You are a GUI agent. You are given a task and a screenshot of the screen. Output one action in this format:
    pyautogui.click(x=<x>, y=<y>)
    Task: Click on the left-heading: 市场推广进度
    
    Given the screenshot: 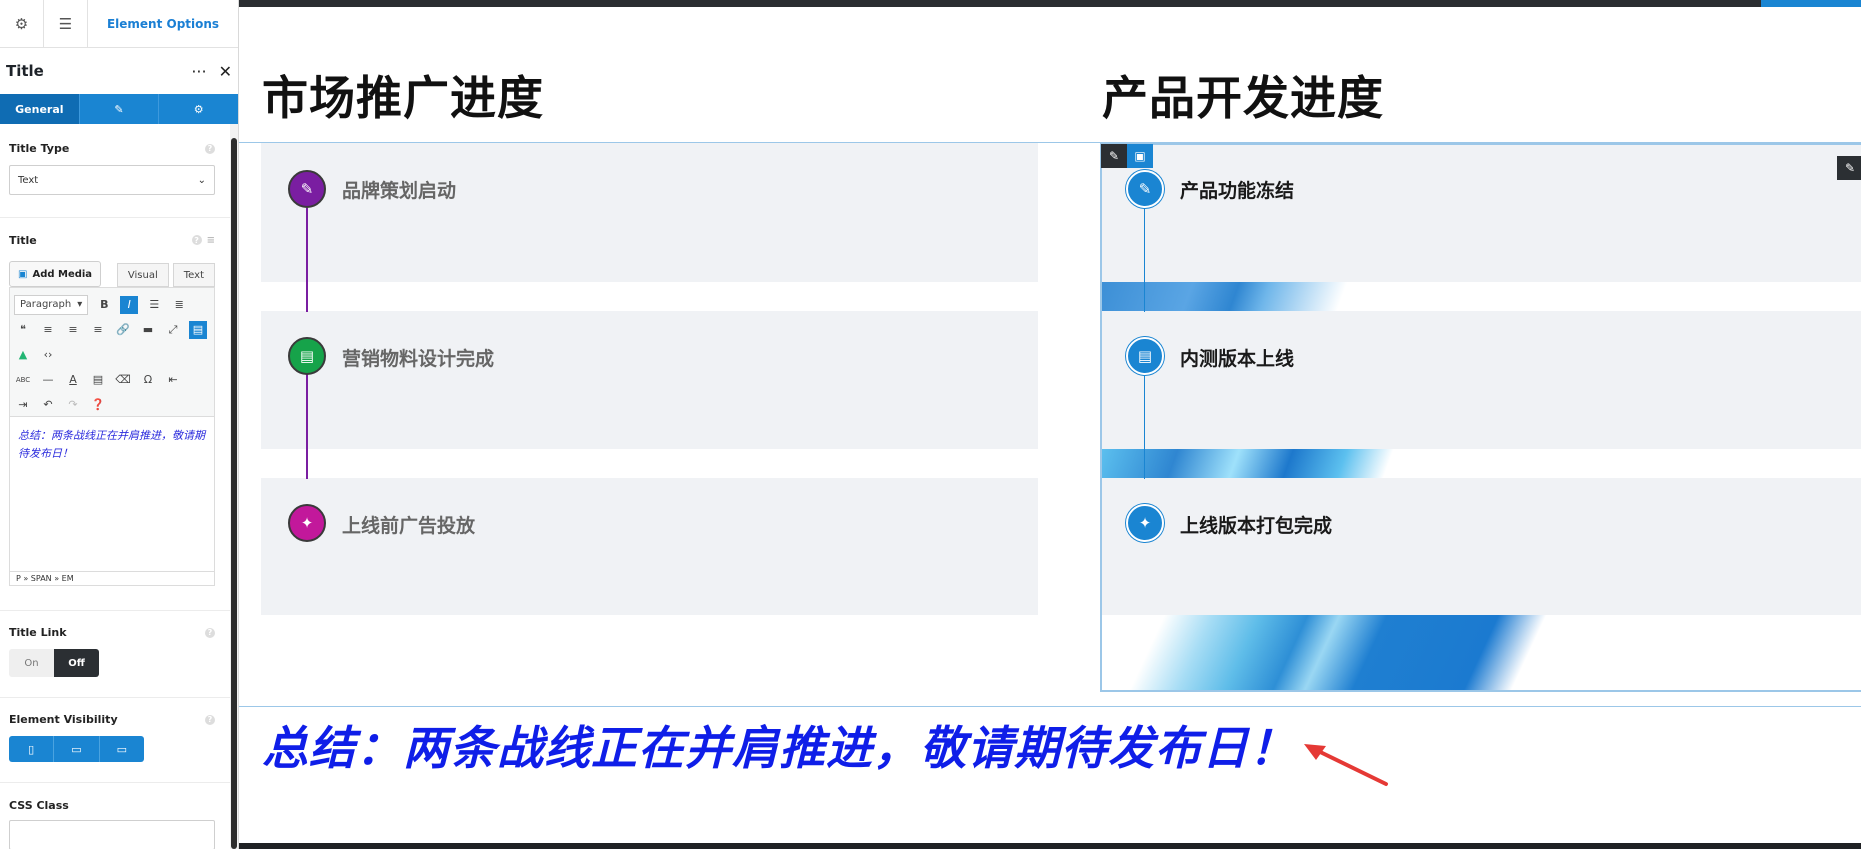 What is the action you would take?
    pyautogui.click(x=403, y=98)
    